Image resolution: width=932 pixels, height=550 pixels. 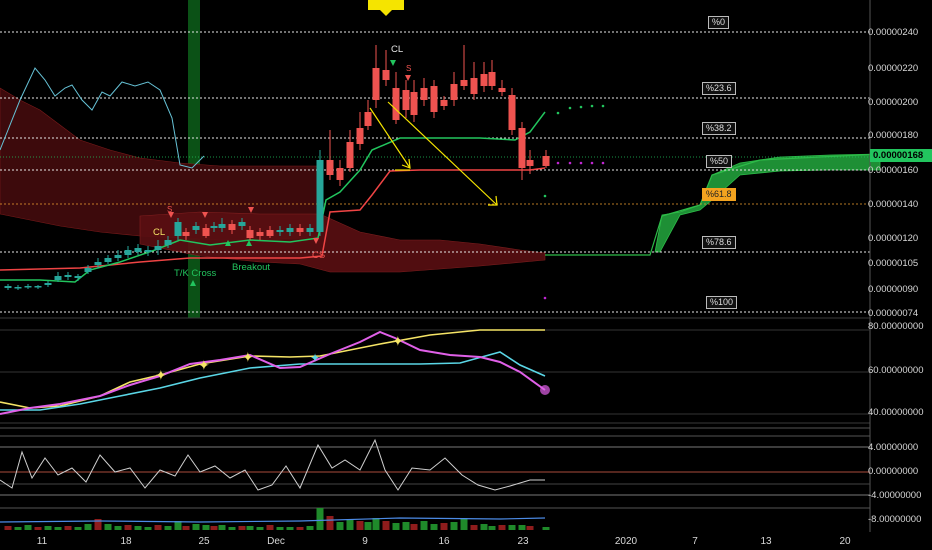 What do you see at coordinates (42, 541) in the screenshot?
I see `time-axis-label: 11` at bounding box center [42, 541].